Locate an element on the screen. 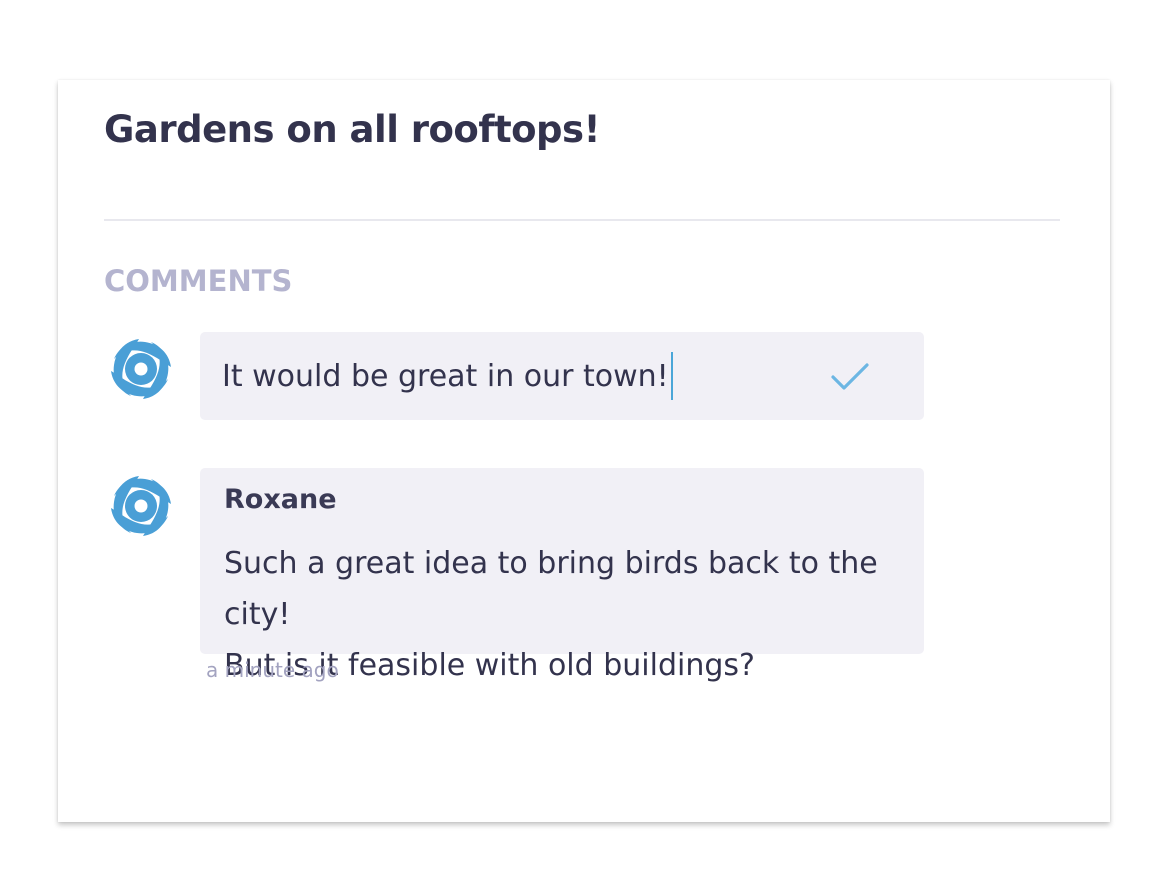  comment-timestamp: a minute ago is located at coordinates (272, 670).